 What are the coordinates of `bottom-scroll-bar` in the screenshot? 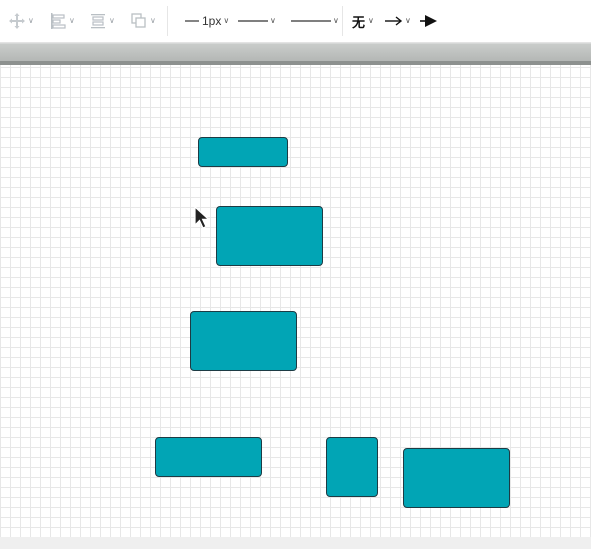 It's located at (295, 543).